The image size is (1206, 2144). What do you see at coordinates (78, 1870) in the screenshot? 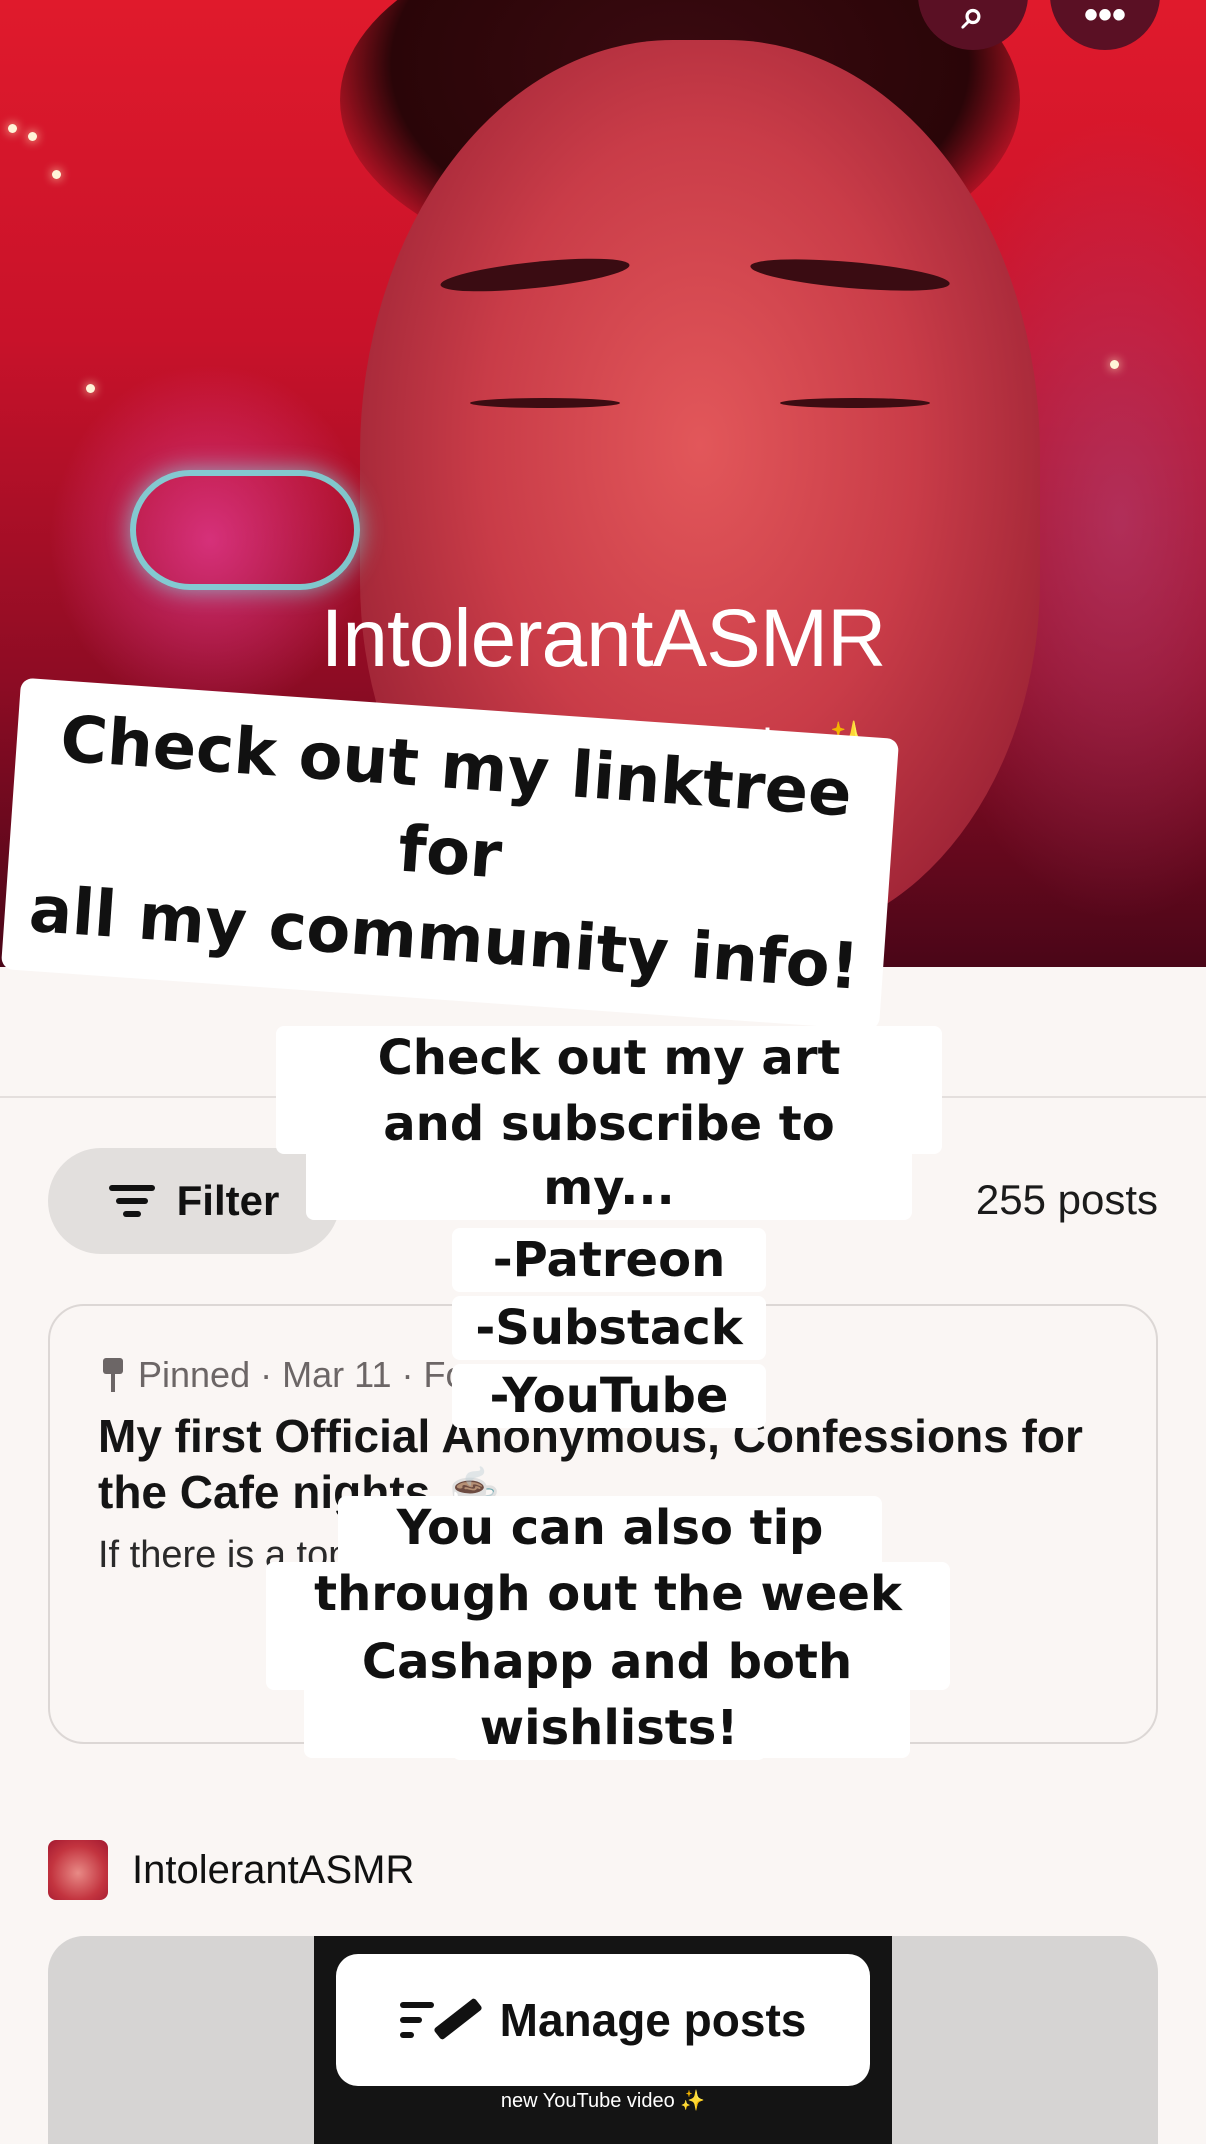
I see `avatar` at bounding box center [78, 1870].